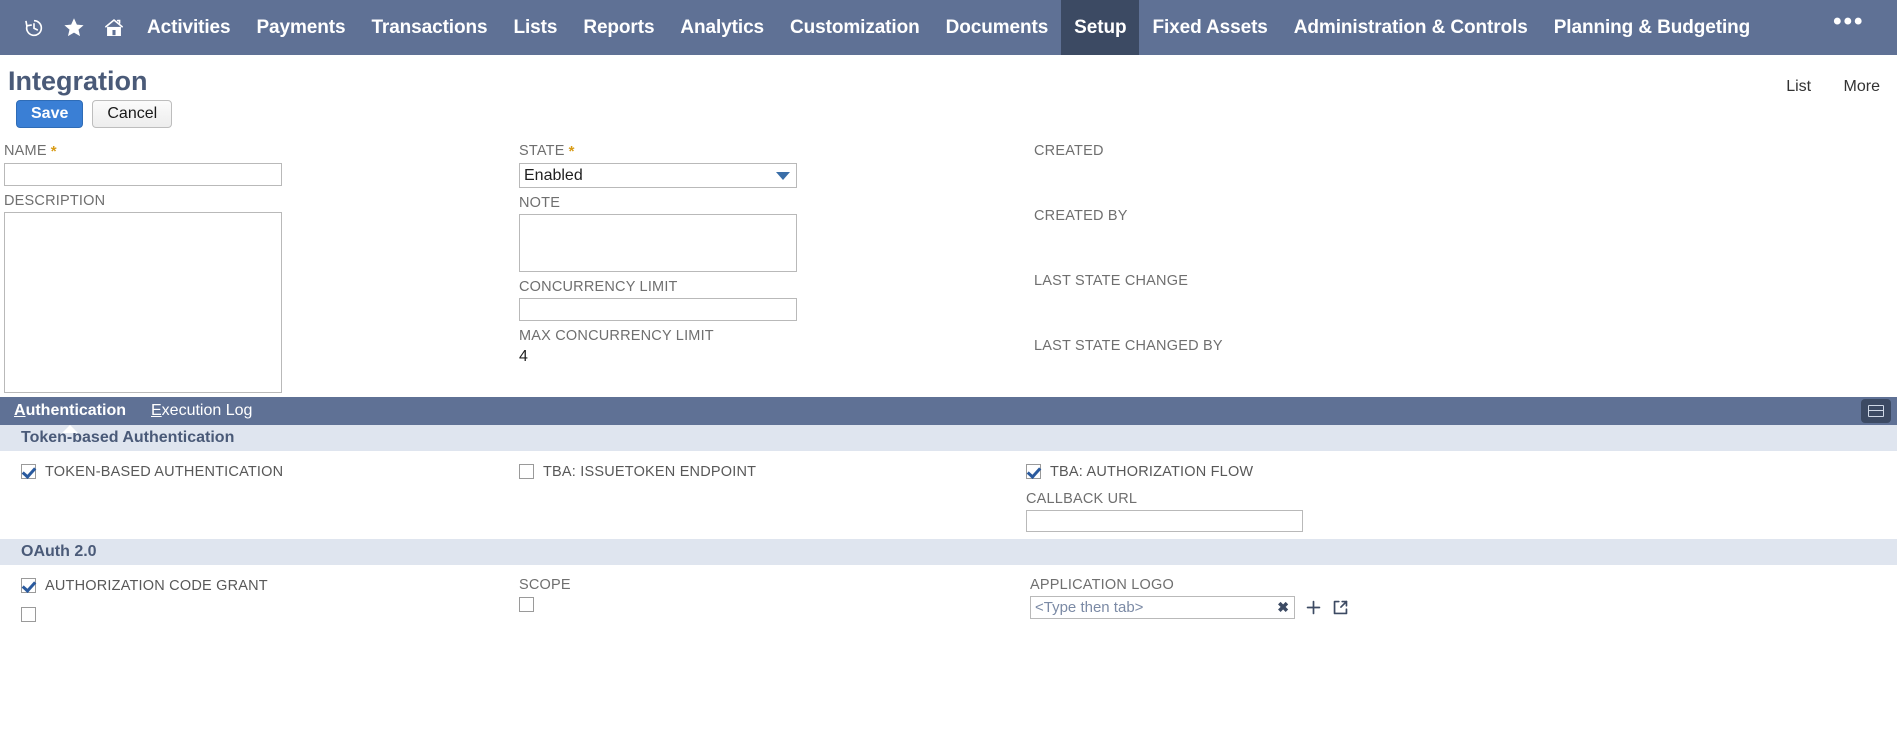 The height and width of the screenshot is (751, 1897). Describe the element at coordinates (1069, 151) in the screenshot. I see `created-label: CREATED` at that location.